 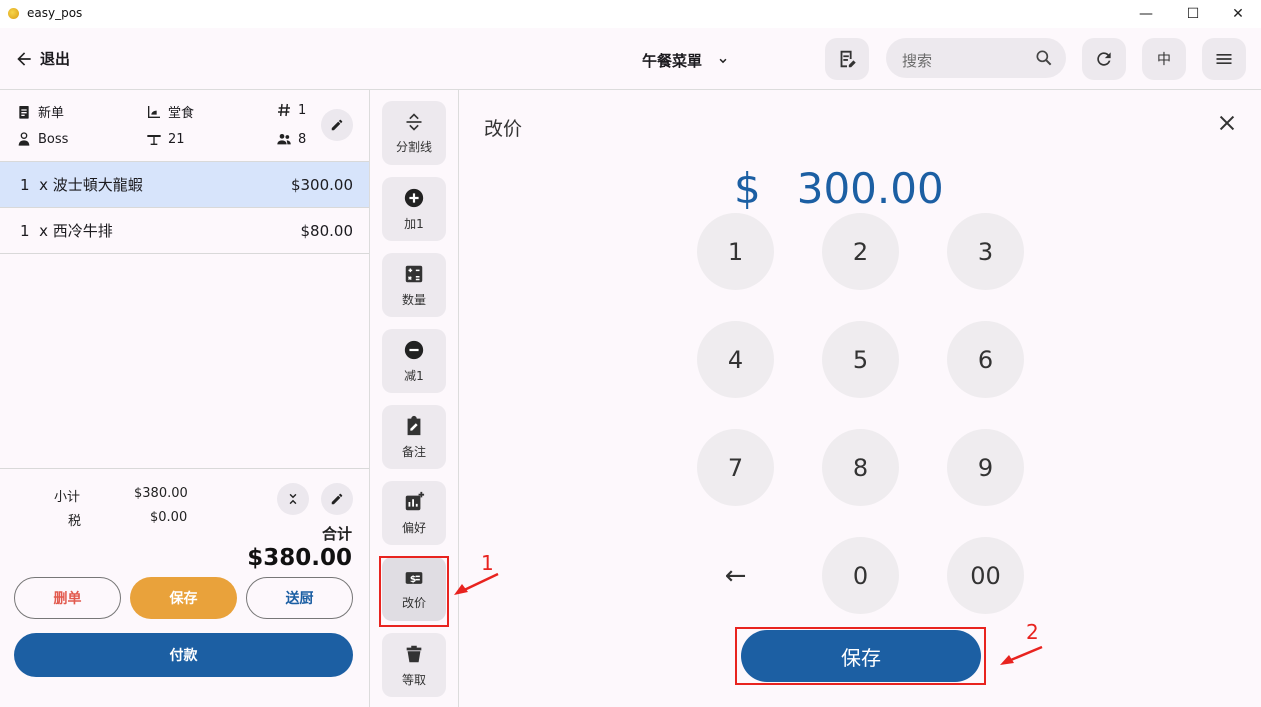 I want to click on table-number: 21, so click(x=176, y=139).